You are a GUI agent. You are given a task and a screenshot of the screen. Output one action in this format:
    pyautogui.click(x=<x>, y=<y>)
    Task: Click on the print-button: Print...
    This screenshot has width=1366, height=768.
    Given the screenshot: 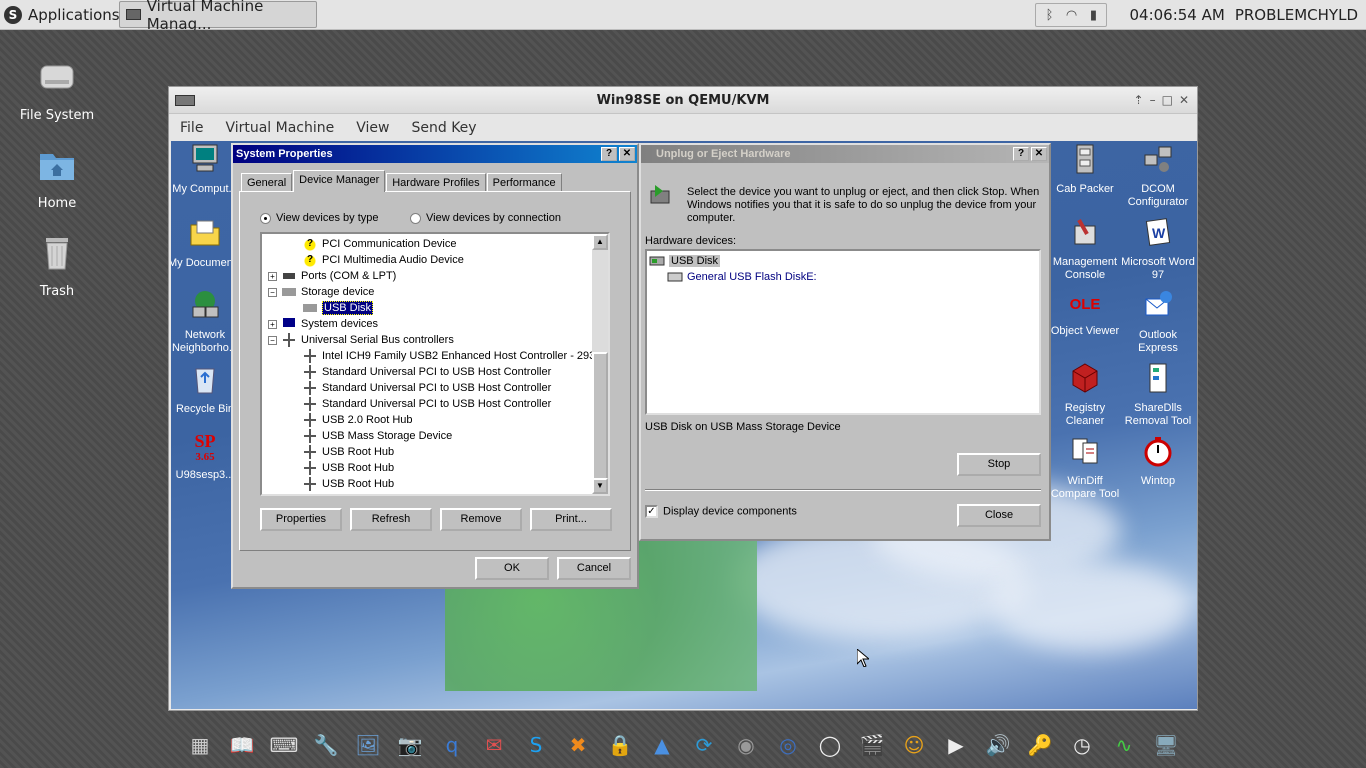 What is the action you would take?
    pyautogui.click(x=571, y=519)
    